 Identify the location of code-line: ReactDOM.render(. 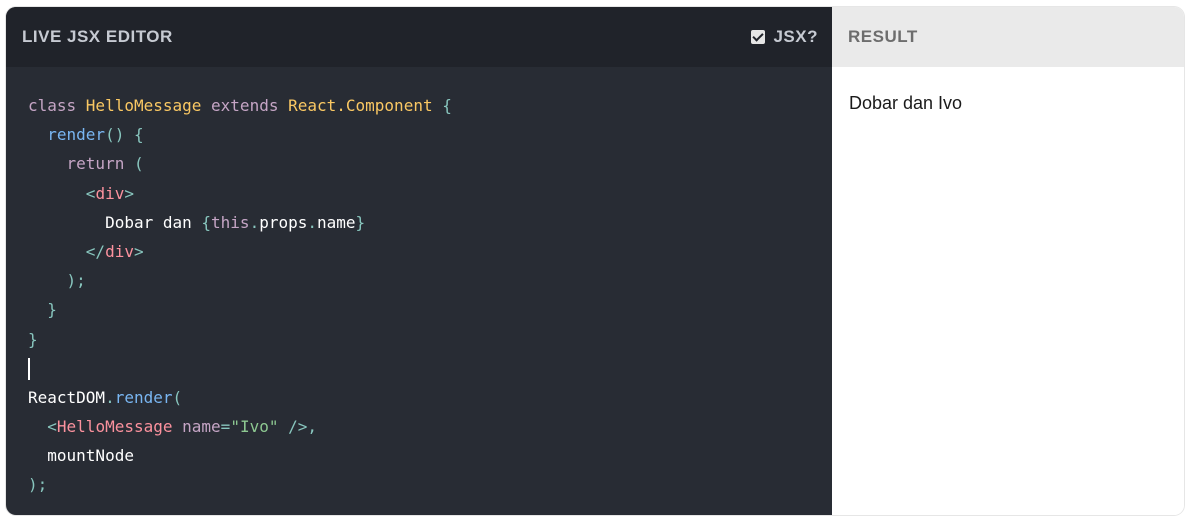
(430, 397).